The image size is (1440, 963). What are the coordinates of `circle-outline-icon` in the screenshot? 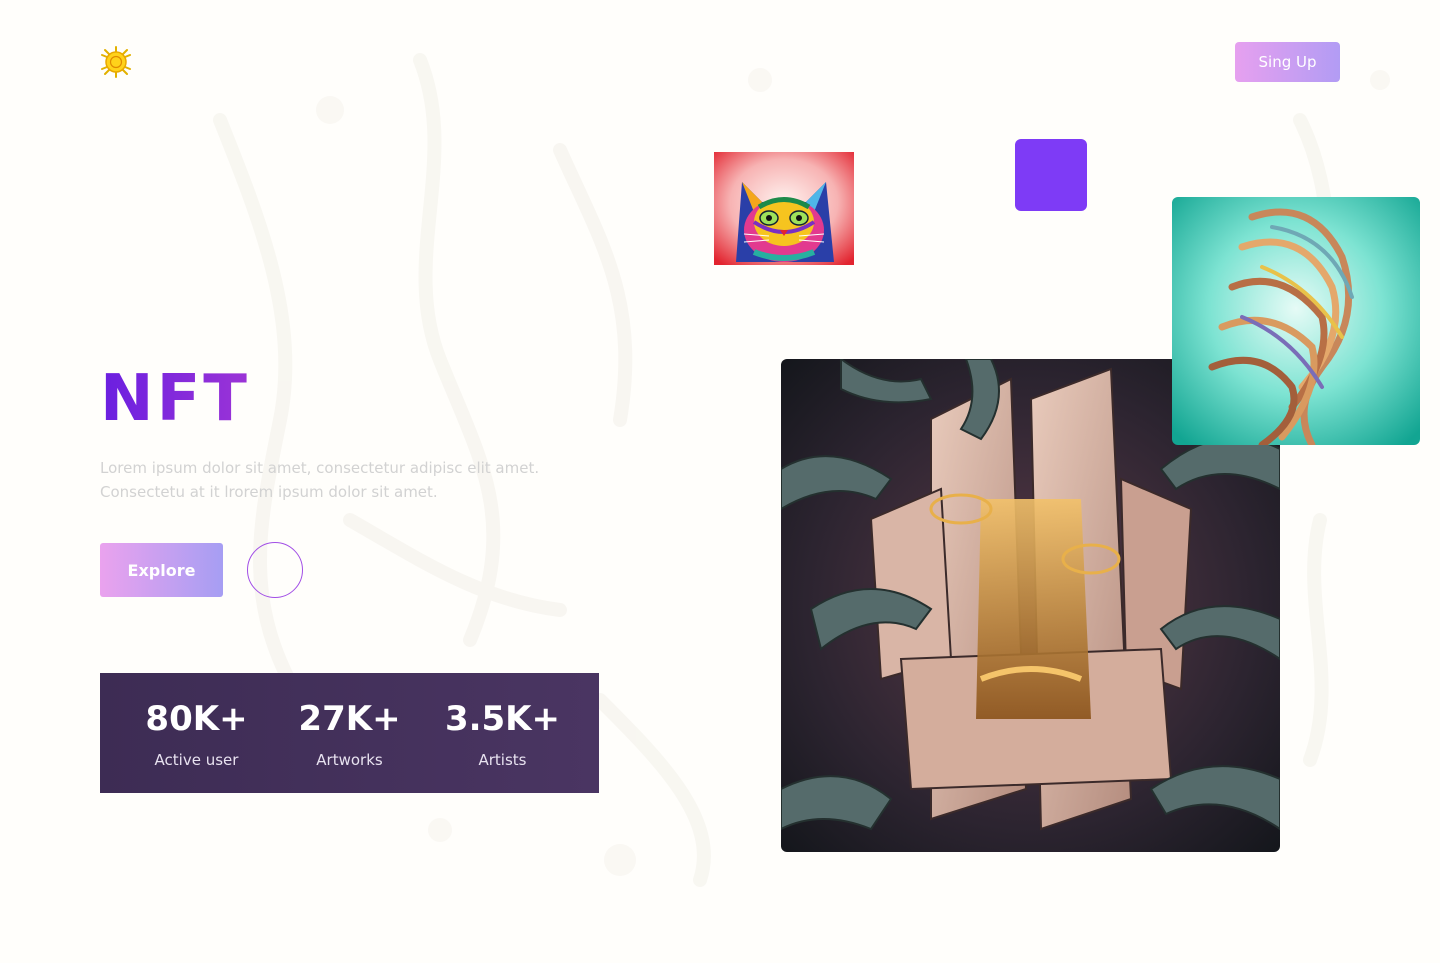 It's located at (275, 570).